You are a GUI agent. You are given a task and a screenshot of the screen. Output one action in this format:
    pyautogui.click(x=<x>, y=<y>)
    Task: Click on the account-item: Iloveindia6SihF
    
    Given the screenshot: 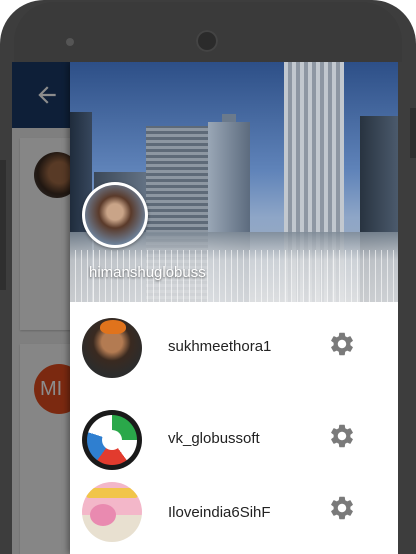 What is the action you would take?
    pyautogui.click(x=234, y=508)
    